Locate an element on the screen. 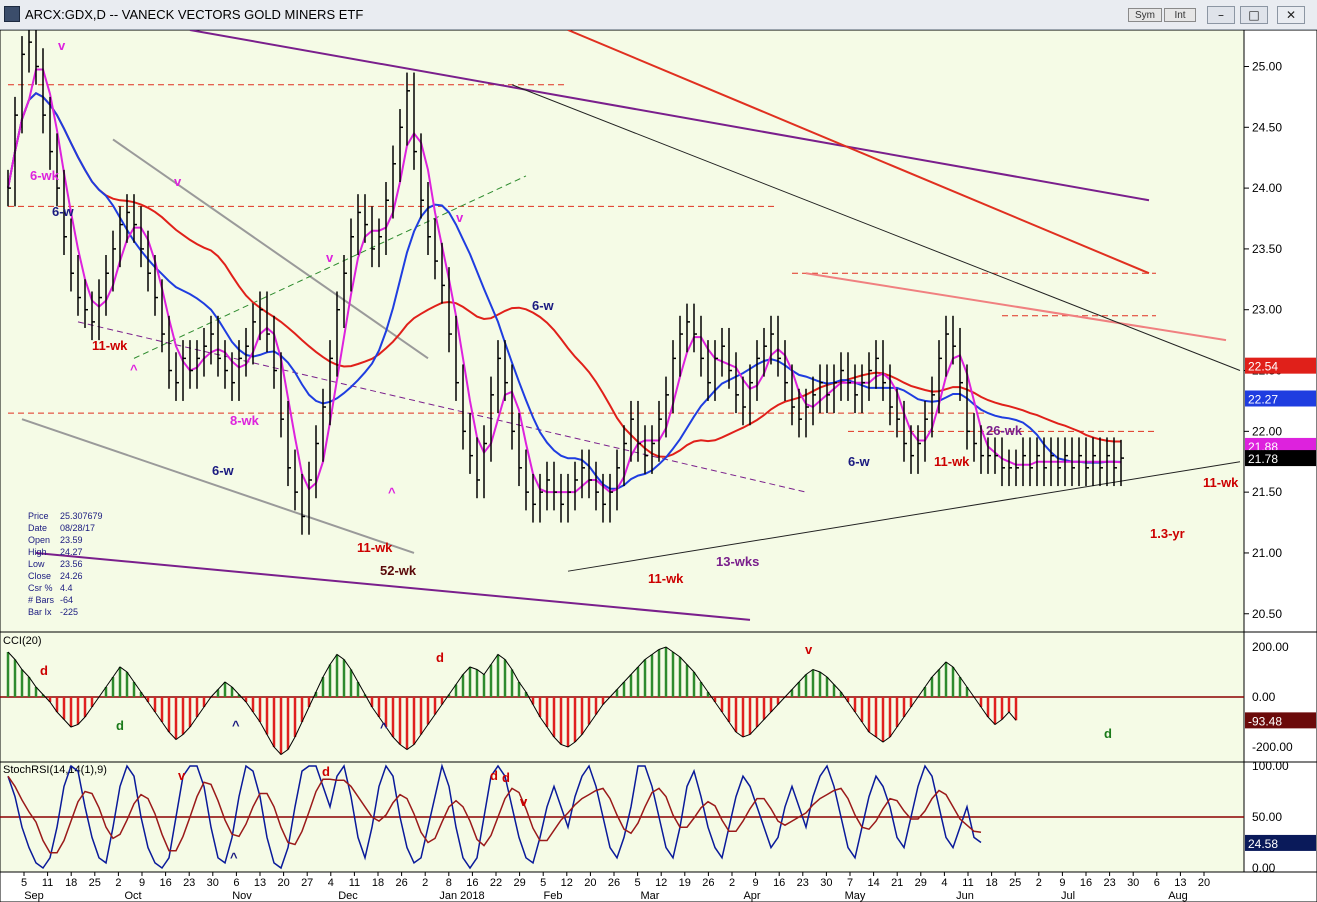 The image size is (1317, 902). x-month-label: Dec is located at coordinates (348, 896).